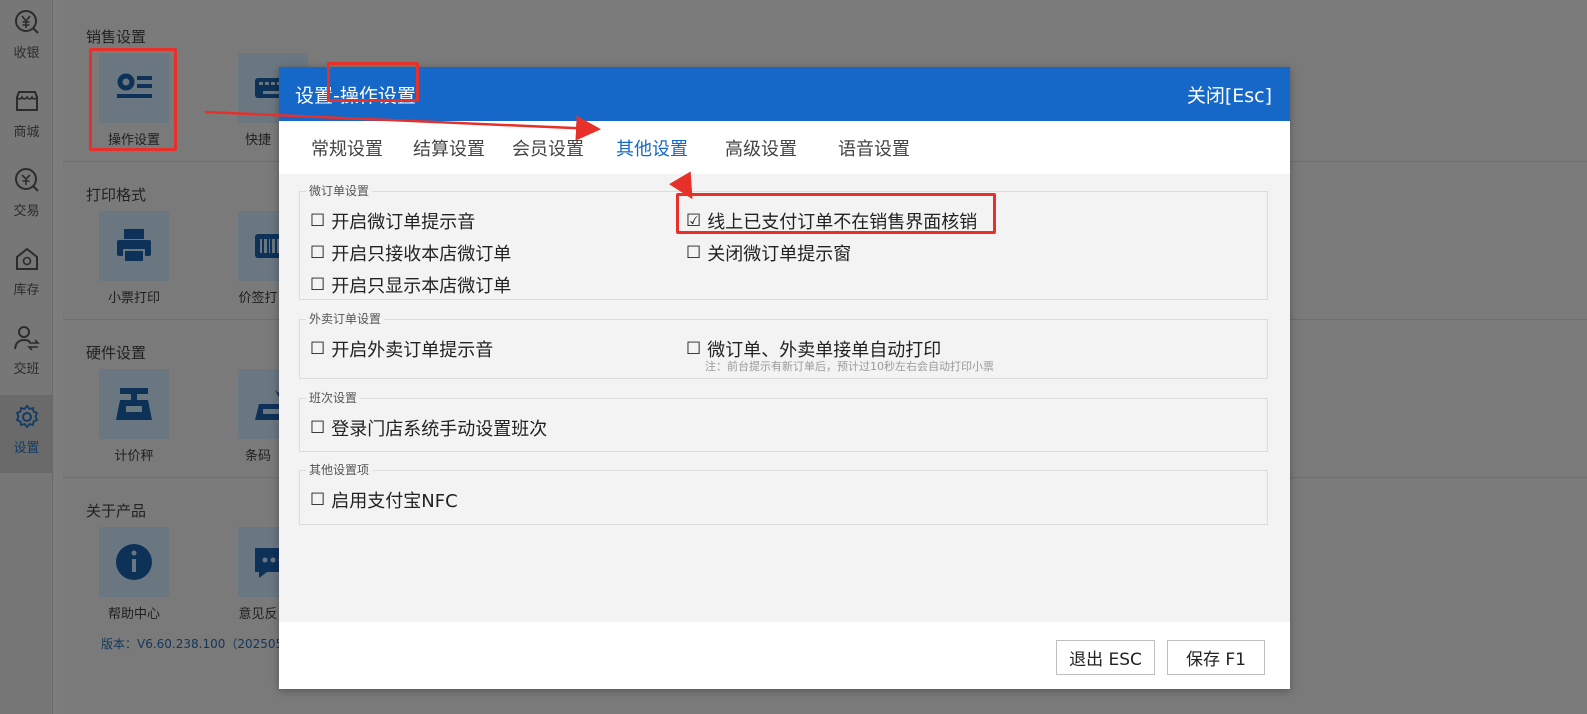  I want to click on sidebar-item-label: 商城, so click(26, 132).